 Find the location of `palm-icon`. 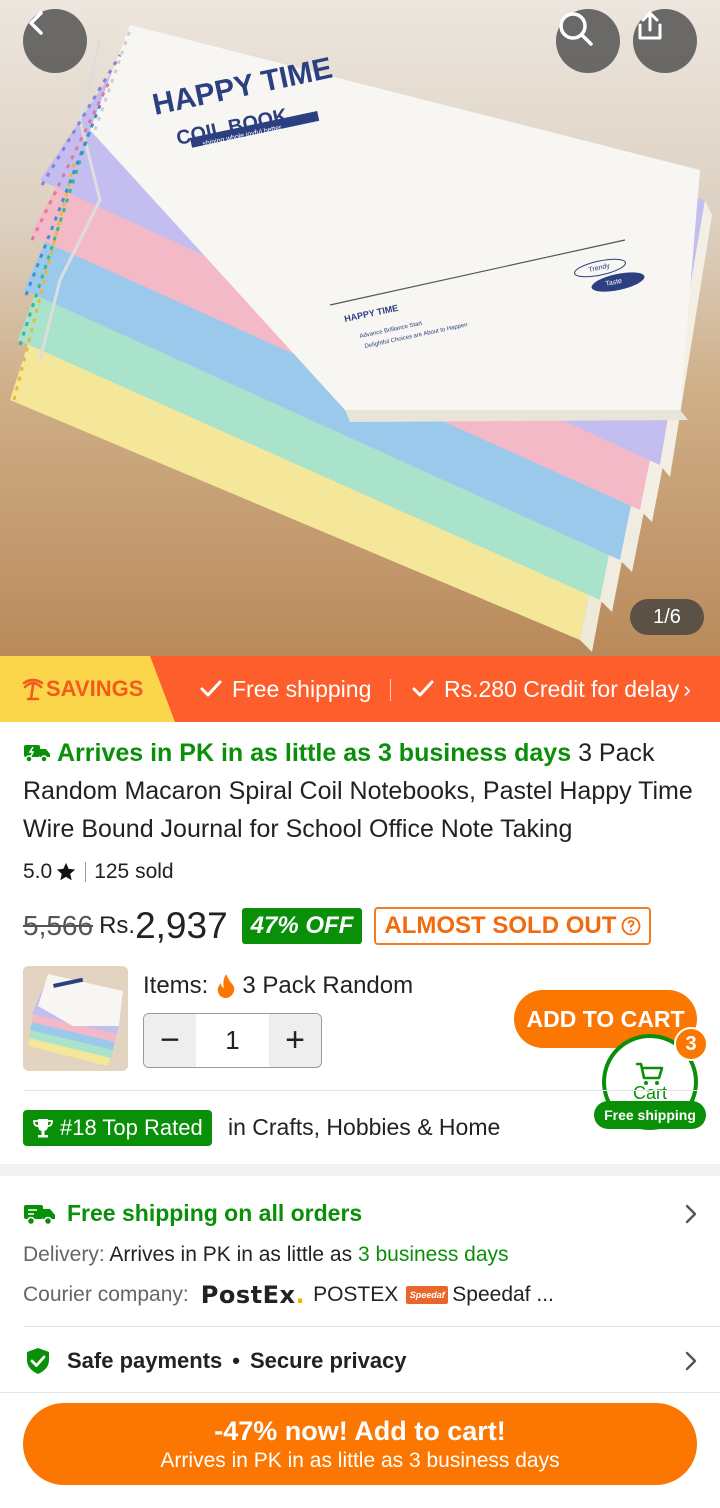

palm-icon is located at coordinates (33, 689).